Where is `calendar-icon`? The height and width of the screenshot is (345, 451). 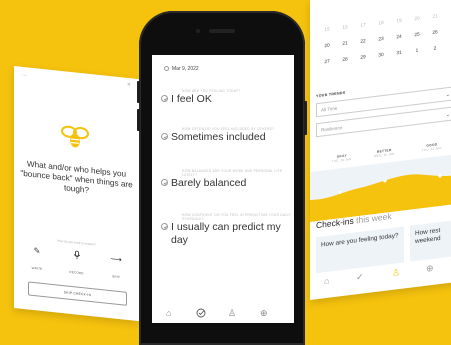 calendar-icon is located at coordinates (166, 69).